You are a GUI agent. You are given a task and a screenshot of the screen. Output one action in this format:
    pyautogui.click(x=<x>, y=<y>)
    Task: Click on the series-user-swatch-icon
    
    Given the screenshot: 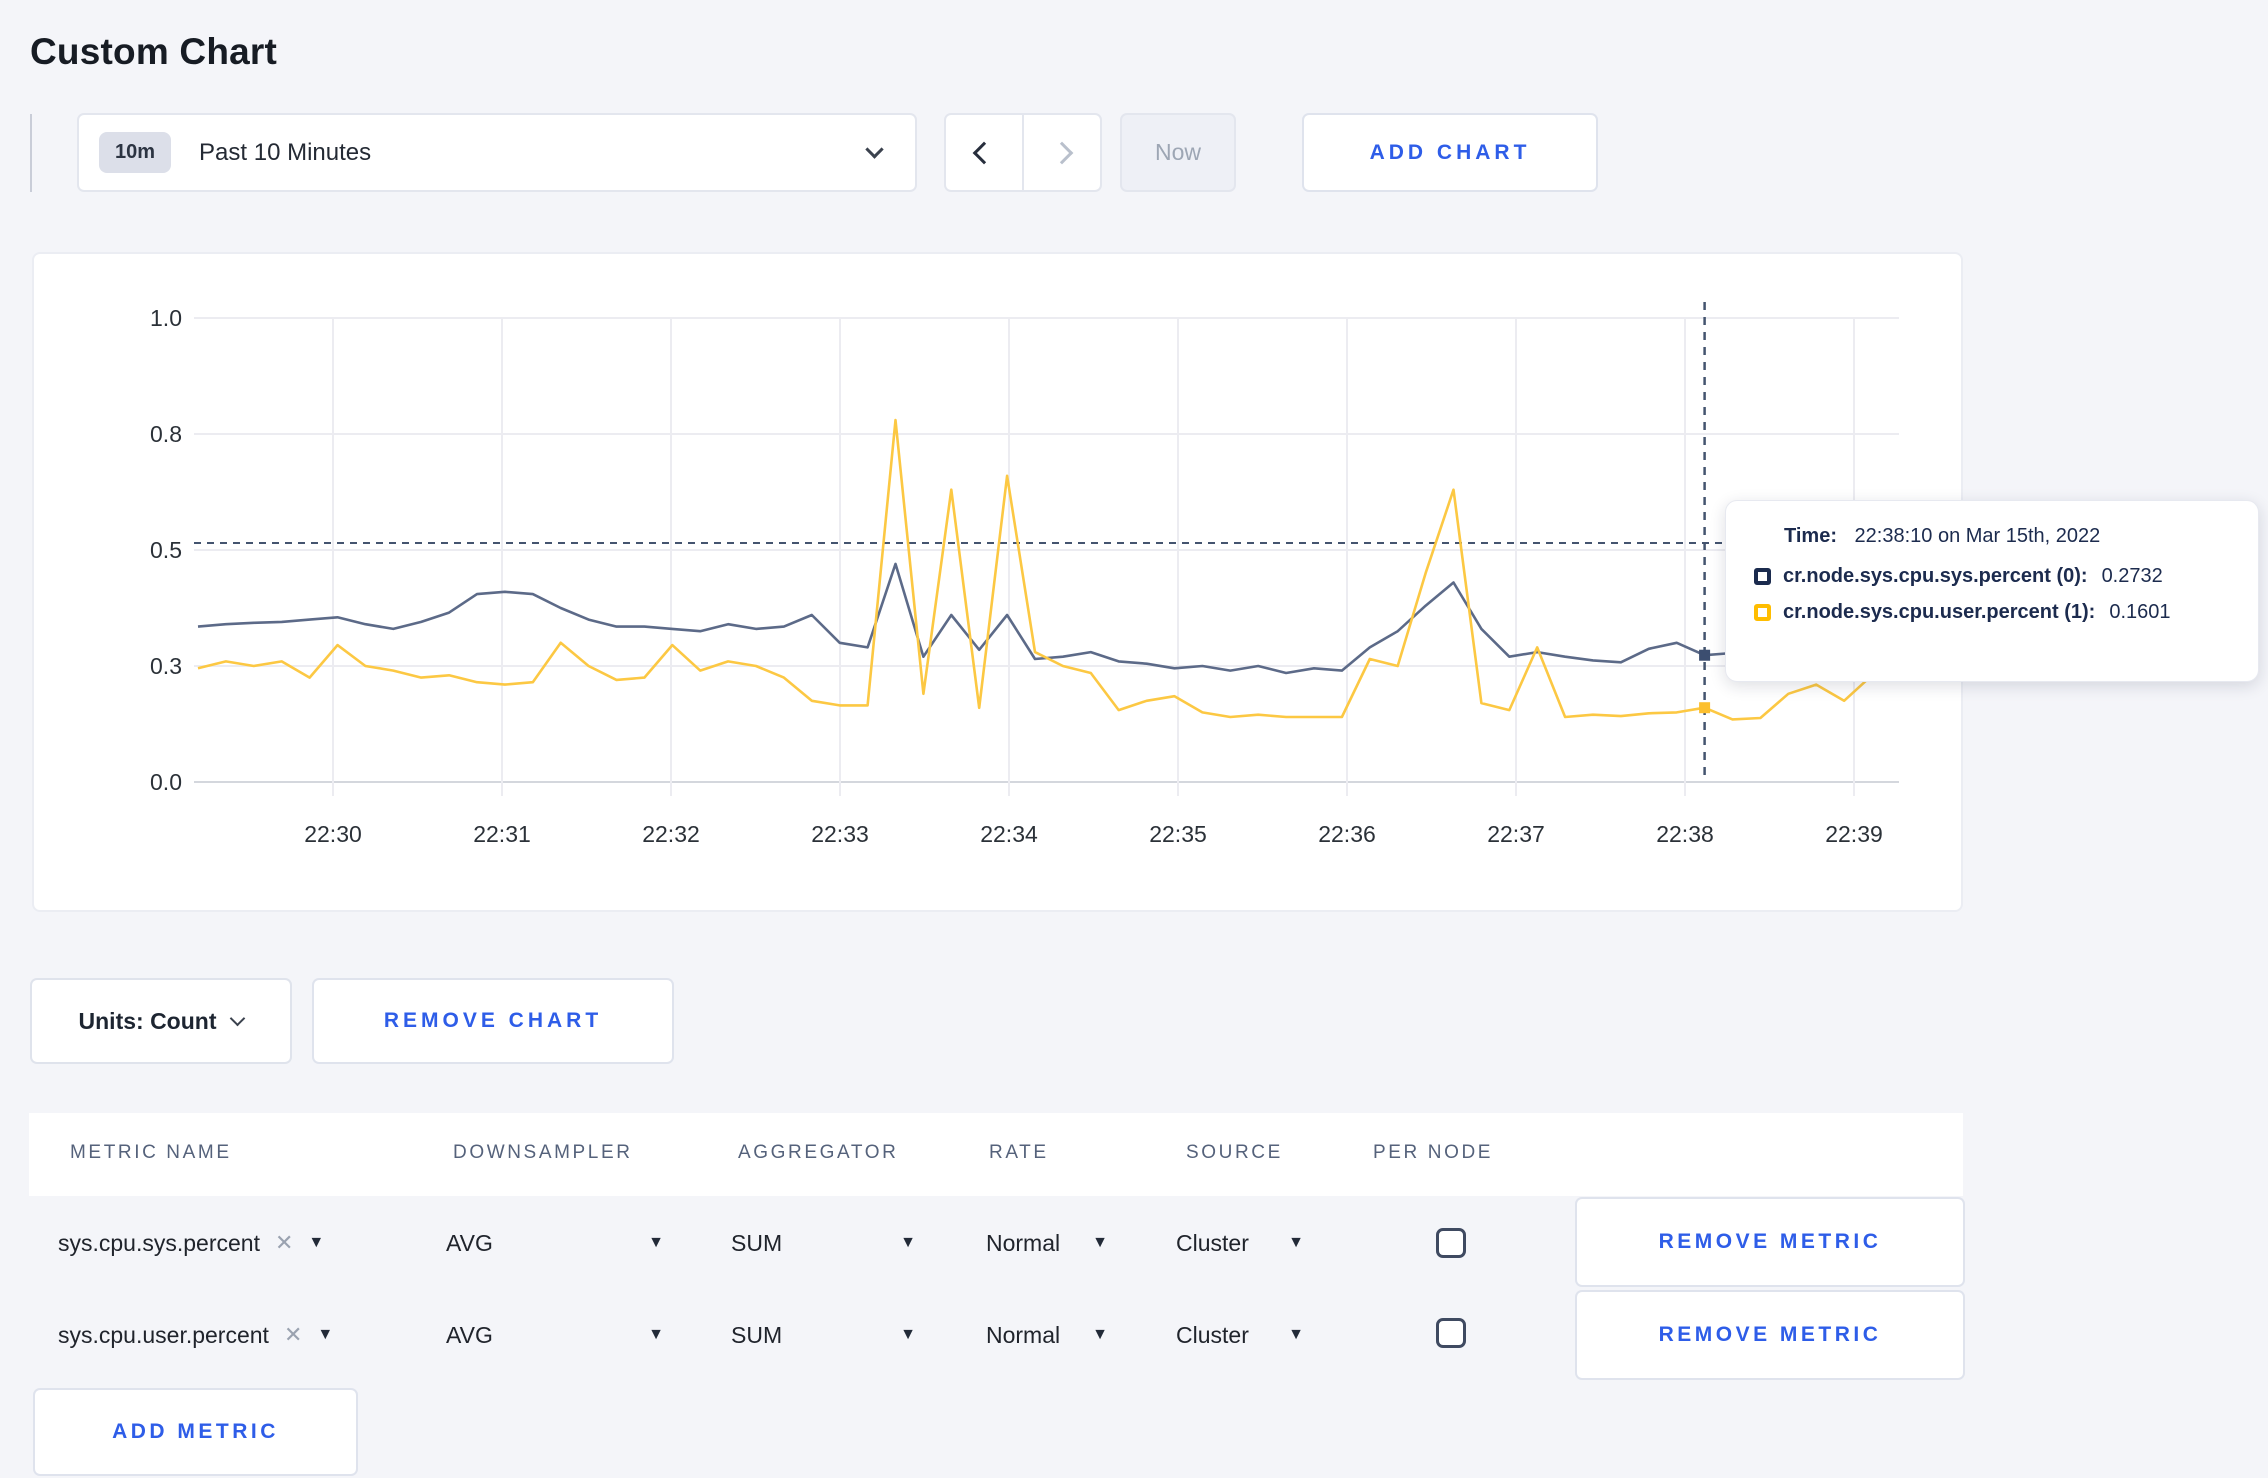 What is the action you would take?
    pyautogui.click(x=1762, y=612)
    